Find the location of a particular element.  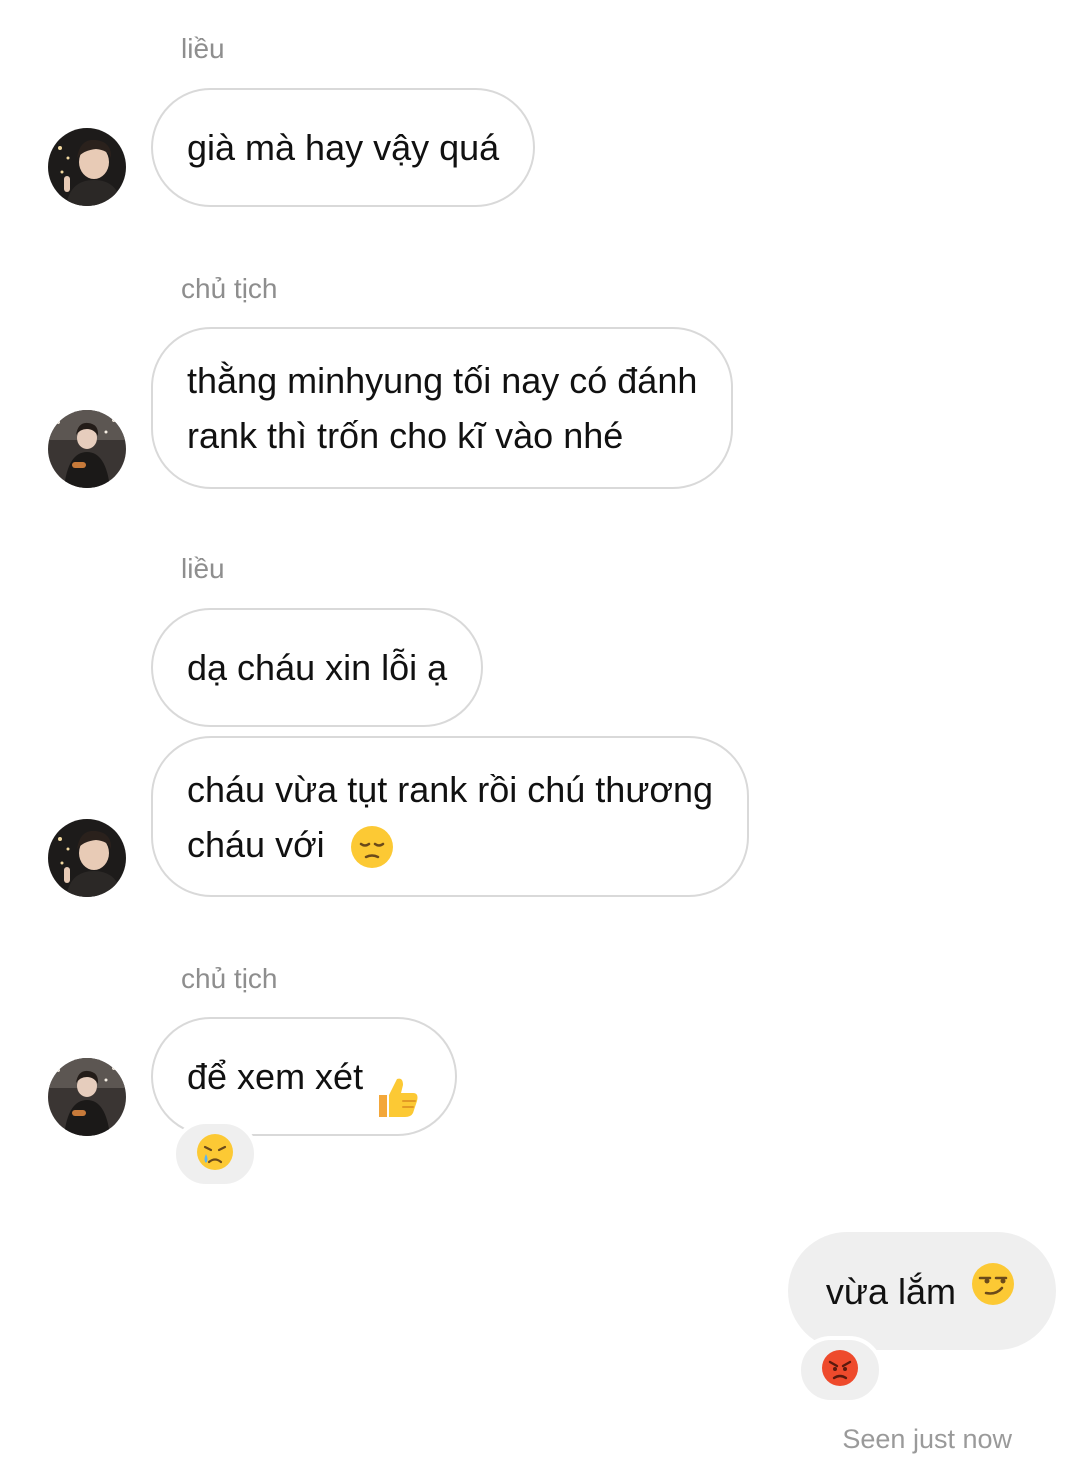

message-bubble: già mà hay vậy quá is located at coordinates (343, 147).